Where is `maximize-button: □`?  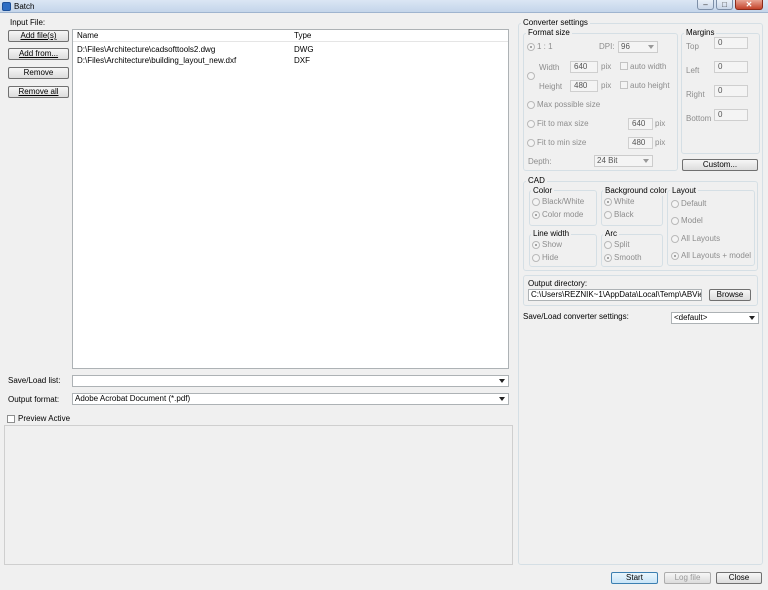 maximize-button: □ is located at coordinates (724, 5).